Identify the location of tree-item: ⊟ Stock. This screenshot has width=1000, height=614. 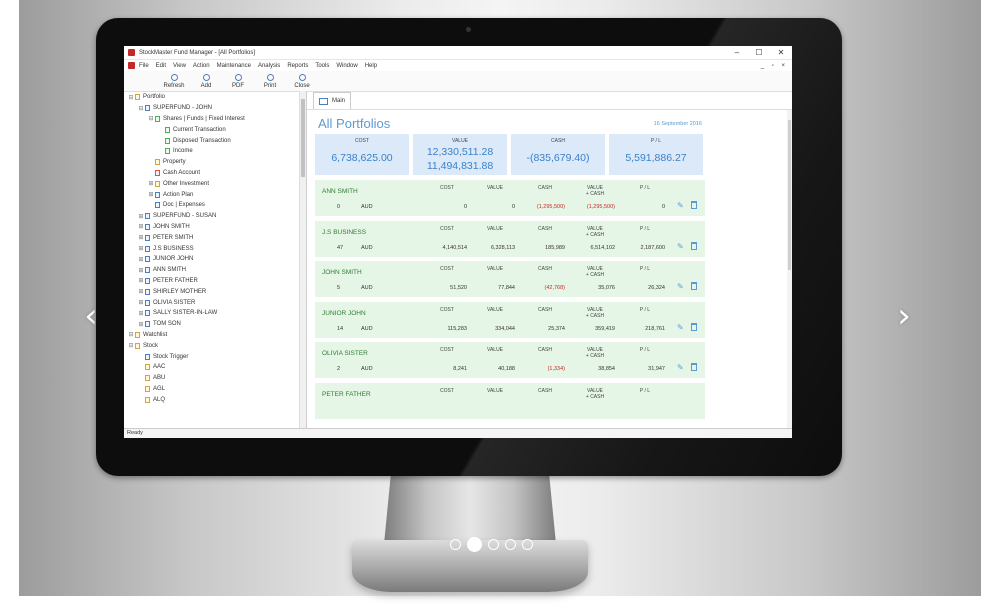
(215, 345).